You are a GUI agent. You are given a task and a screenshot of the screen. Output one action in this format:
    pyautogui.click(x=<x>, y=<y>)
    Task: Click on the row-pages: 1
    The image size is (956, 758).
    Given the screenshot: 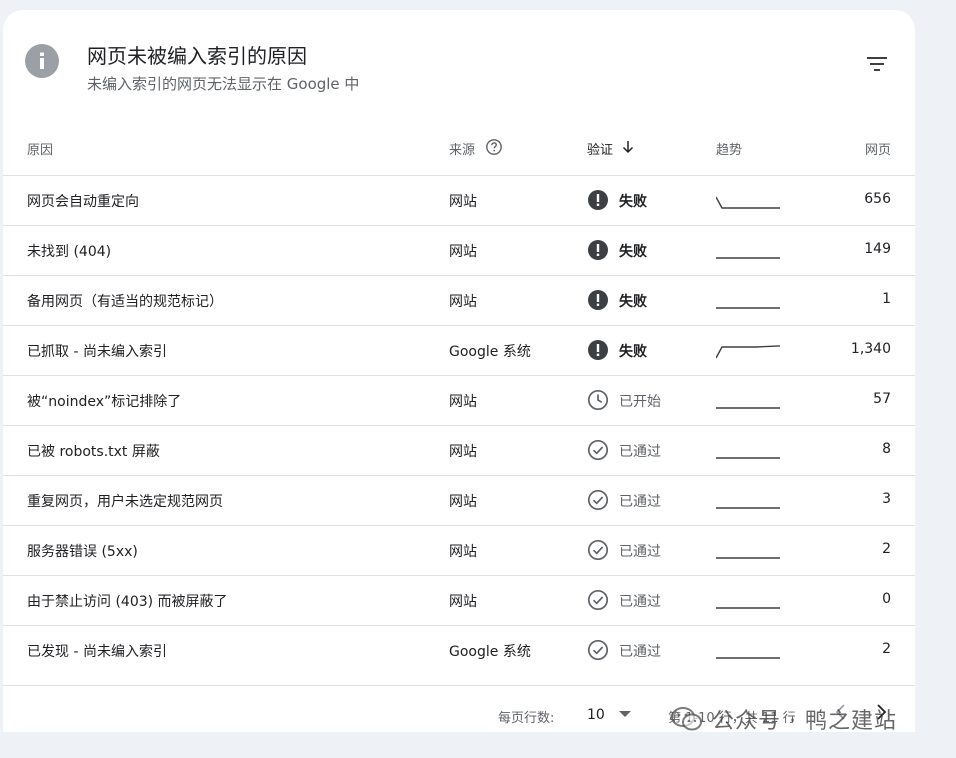 What is the action you would take?
    pyautogui.click(x=886, y=299)
    